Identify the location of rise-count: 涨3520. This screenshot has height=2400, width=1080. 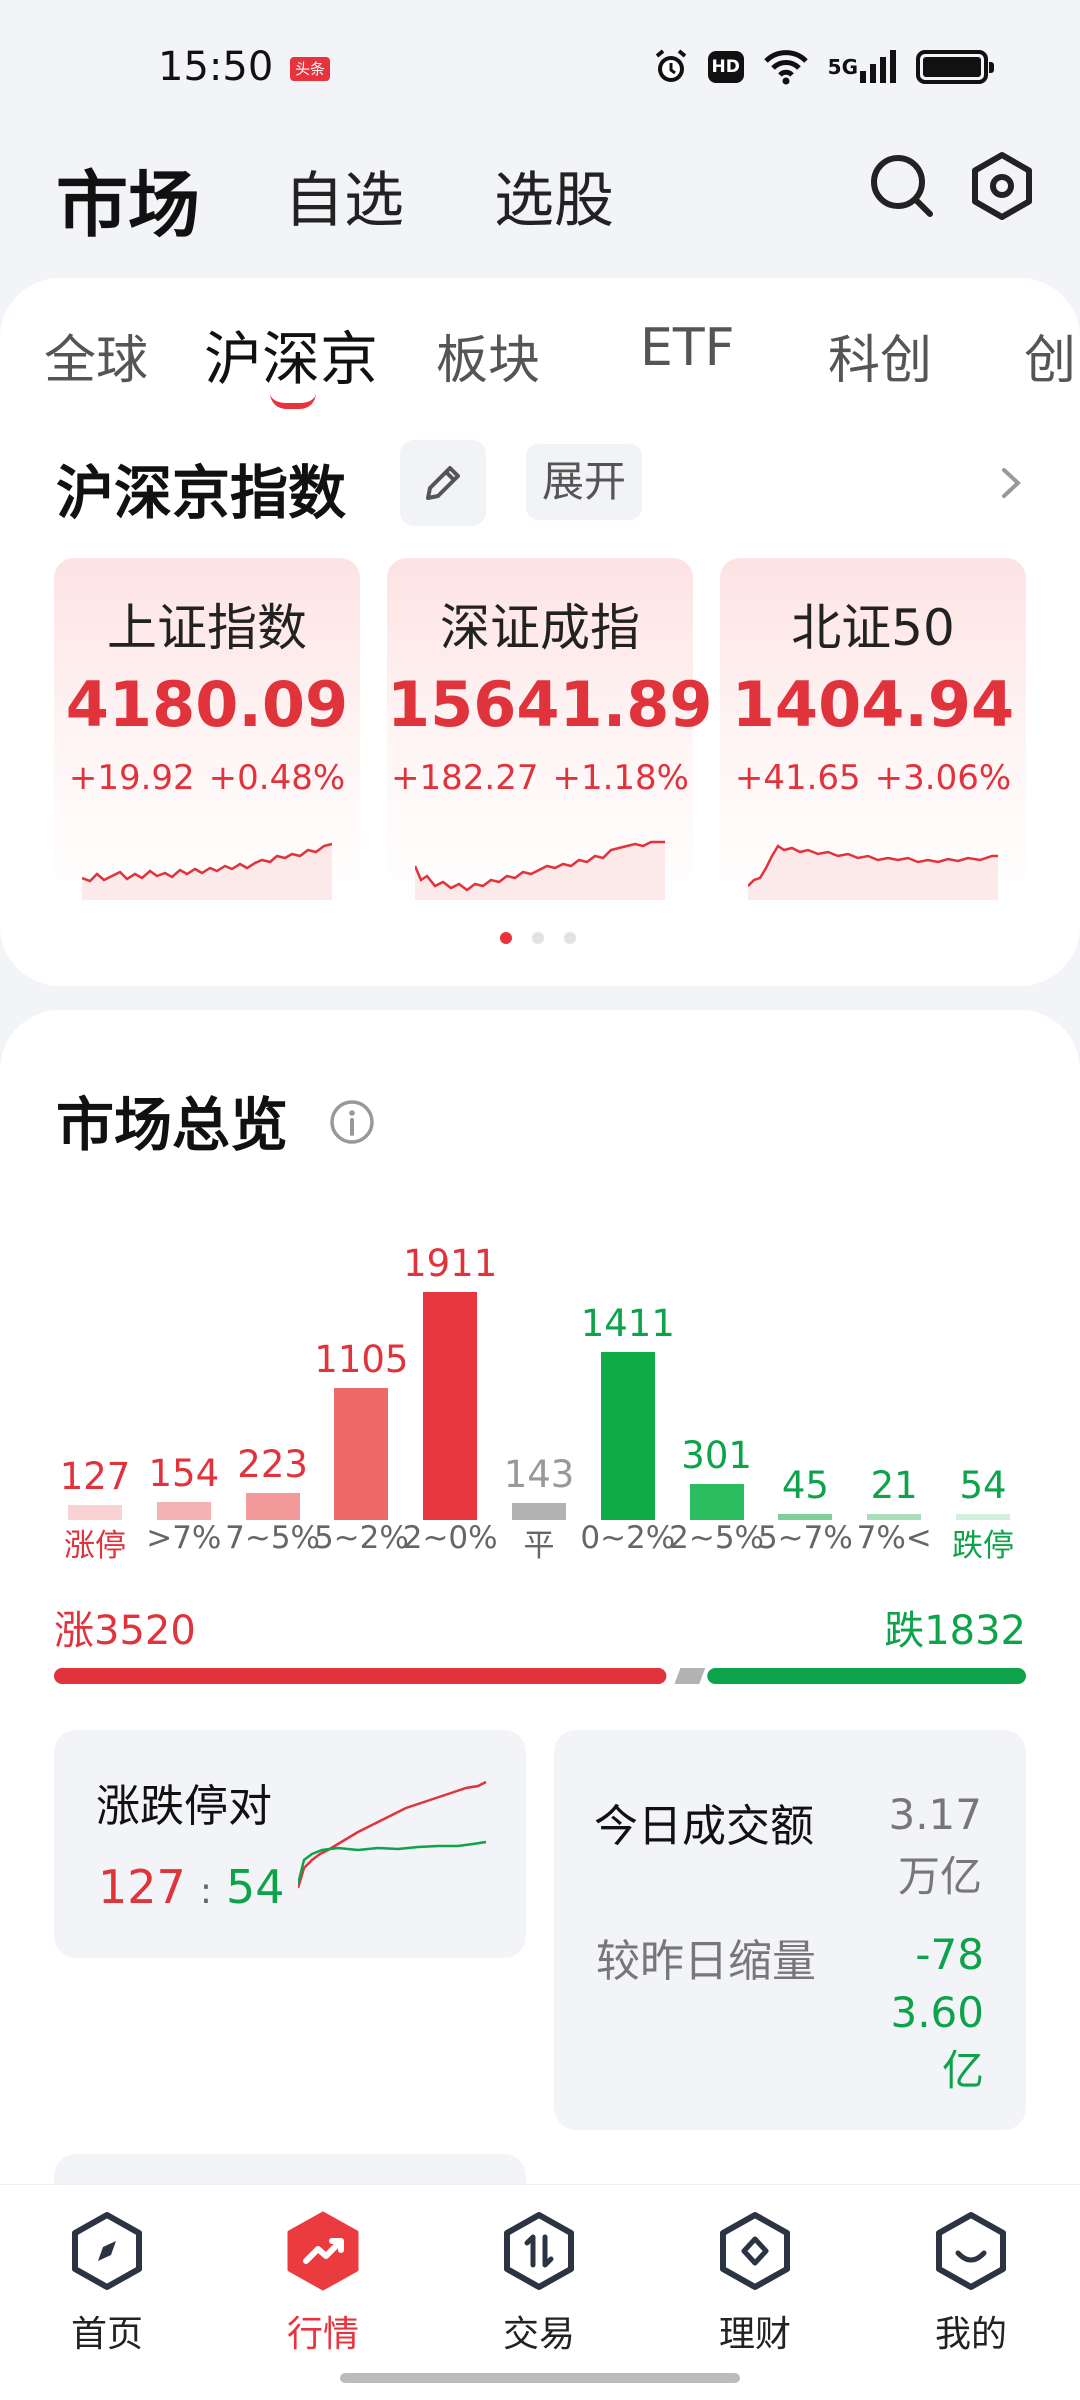
(125, 1631).